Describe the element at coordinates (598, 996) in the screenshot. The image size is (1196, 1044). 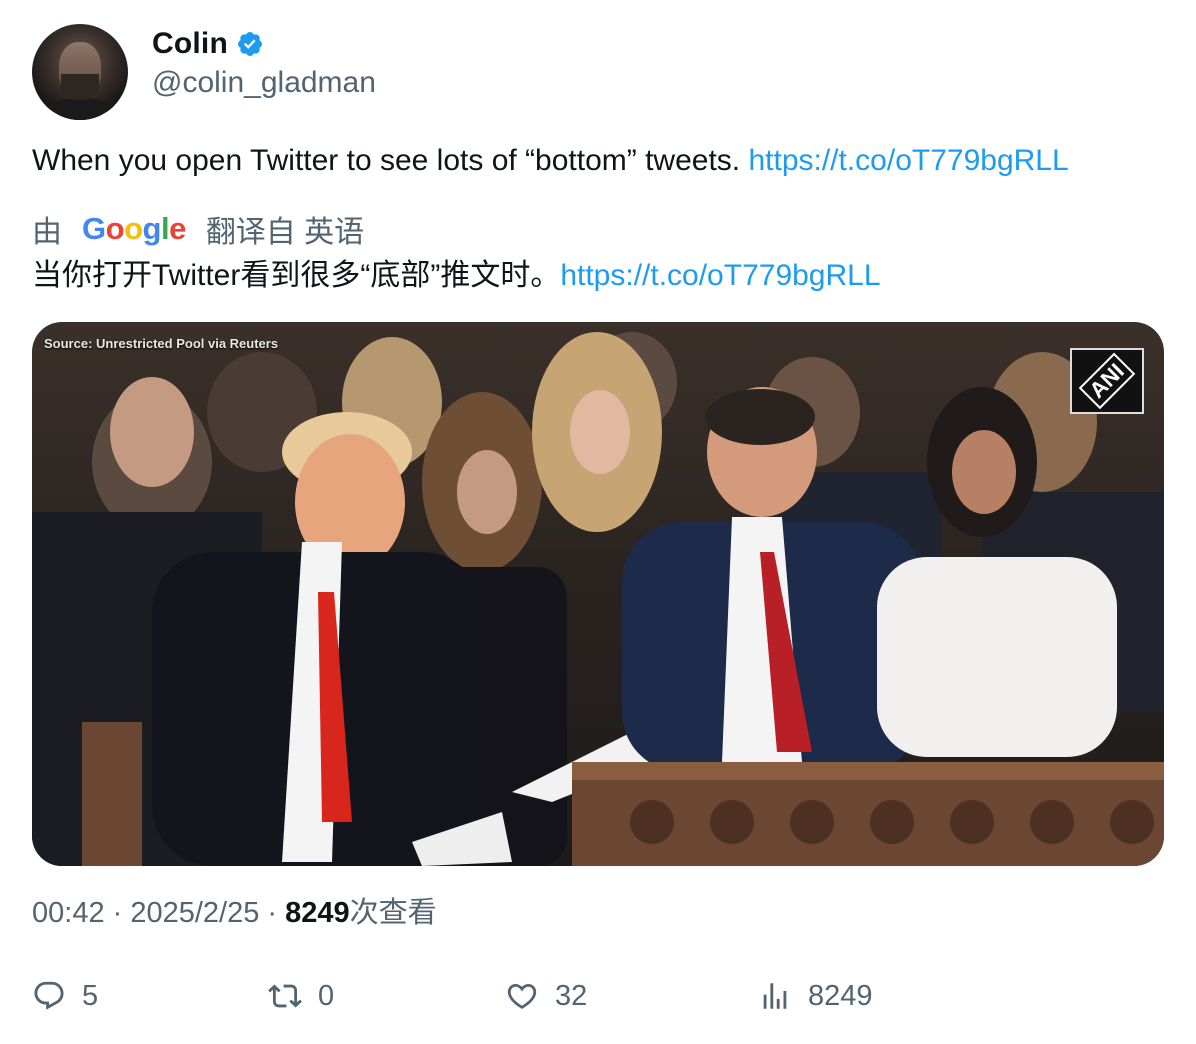
I see `action-bar: 5 0 32 8249` at that location.